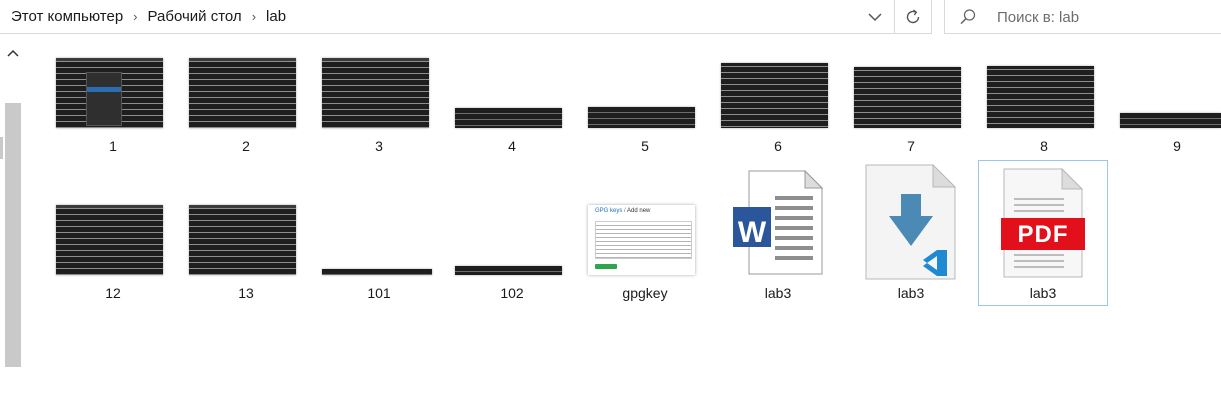  I want to click on file-name: 101, so click(379, 293).